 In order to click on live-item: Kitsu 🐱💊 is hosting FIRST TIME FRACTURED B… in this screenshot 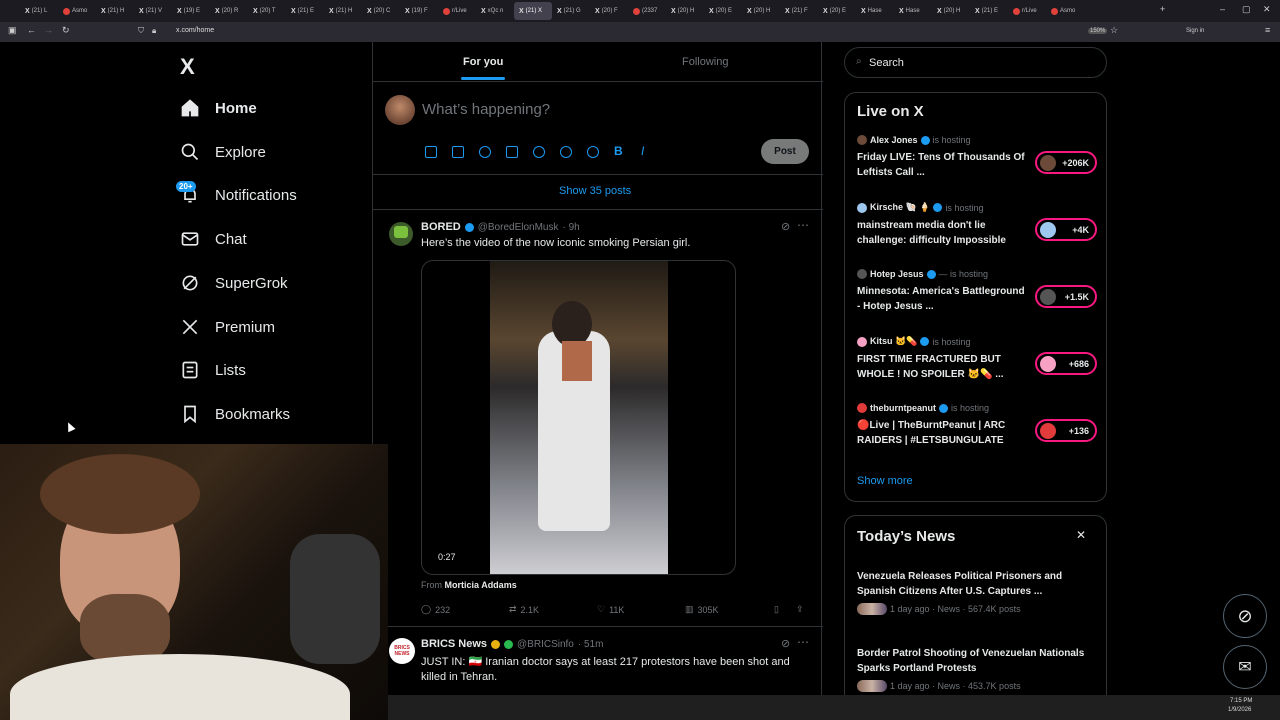, I will do `click(977, 359)`.